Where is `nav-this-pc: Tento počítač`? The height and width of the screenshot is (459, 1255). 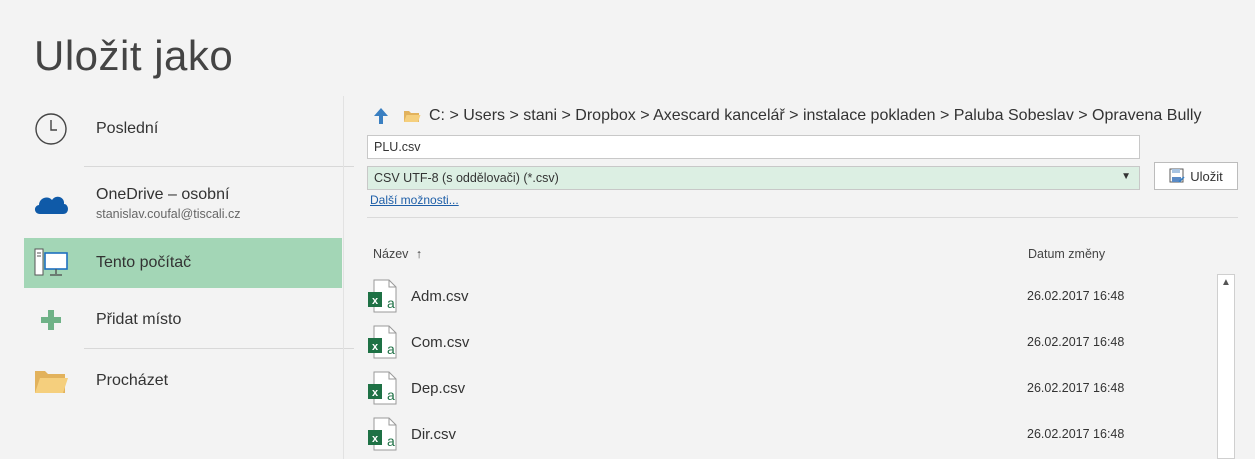
nav-this-pc: Tento počítač is located at coordinates (183, 263).